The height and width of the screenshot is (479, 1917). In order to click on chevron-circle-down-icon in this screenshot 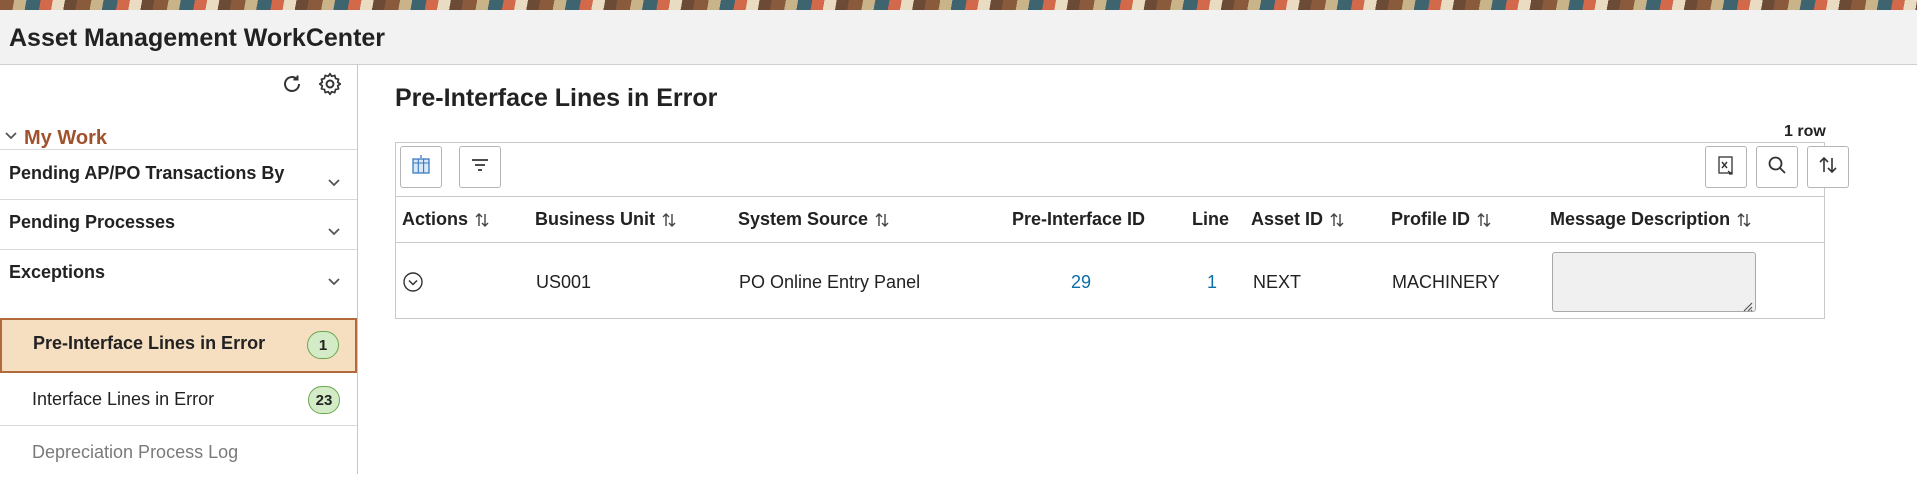, I will do `click(413, 284)`.